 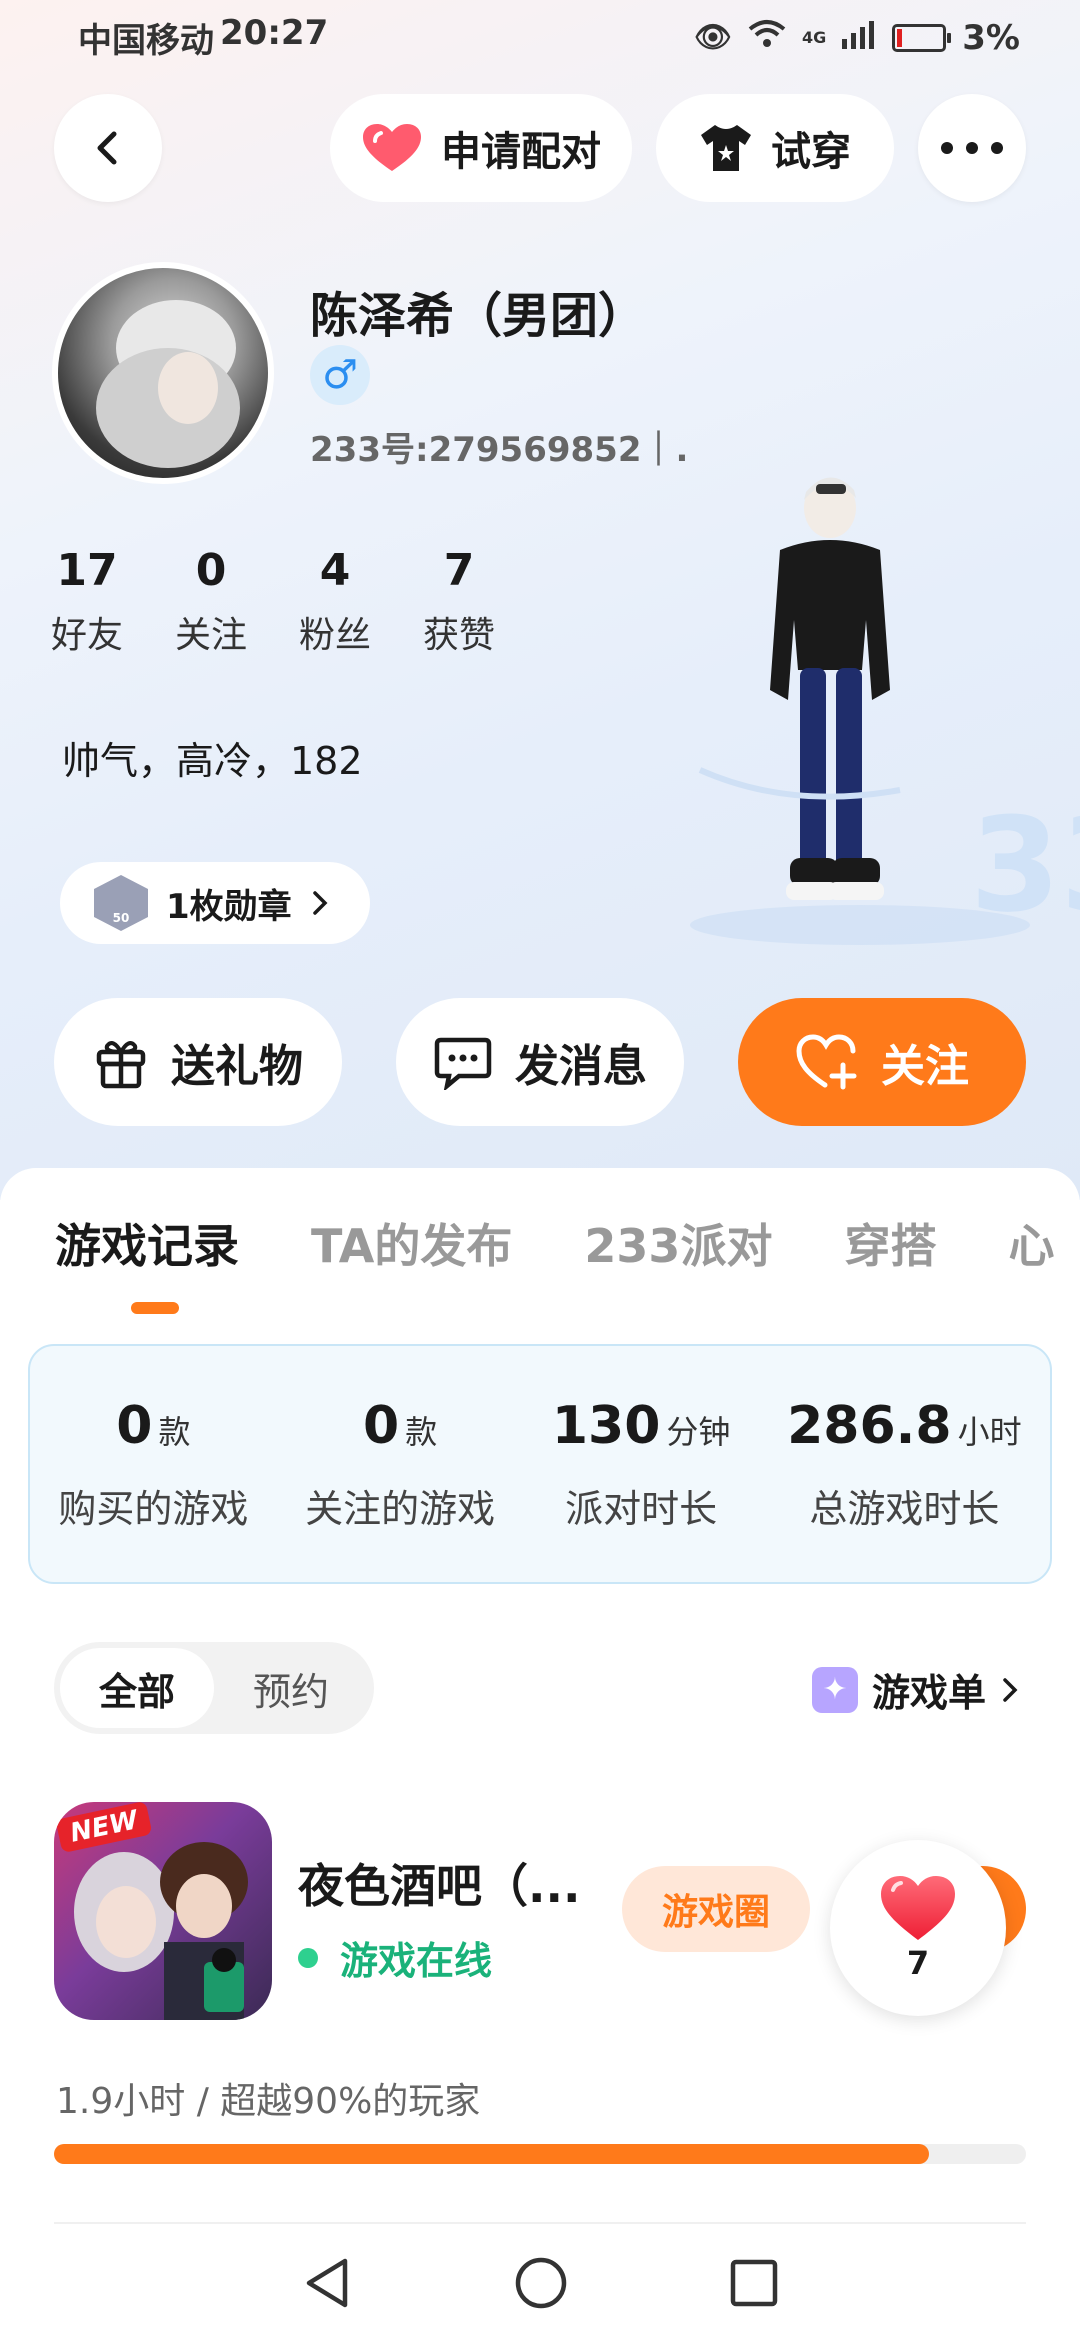 I want to click on stat-fans: 4 粉丝, so click(x=335, y=601).